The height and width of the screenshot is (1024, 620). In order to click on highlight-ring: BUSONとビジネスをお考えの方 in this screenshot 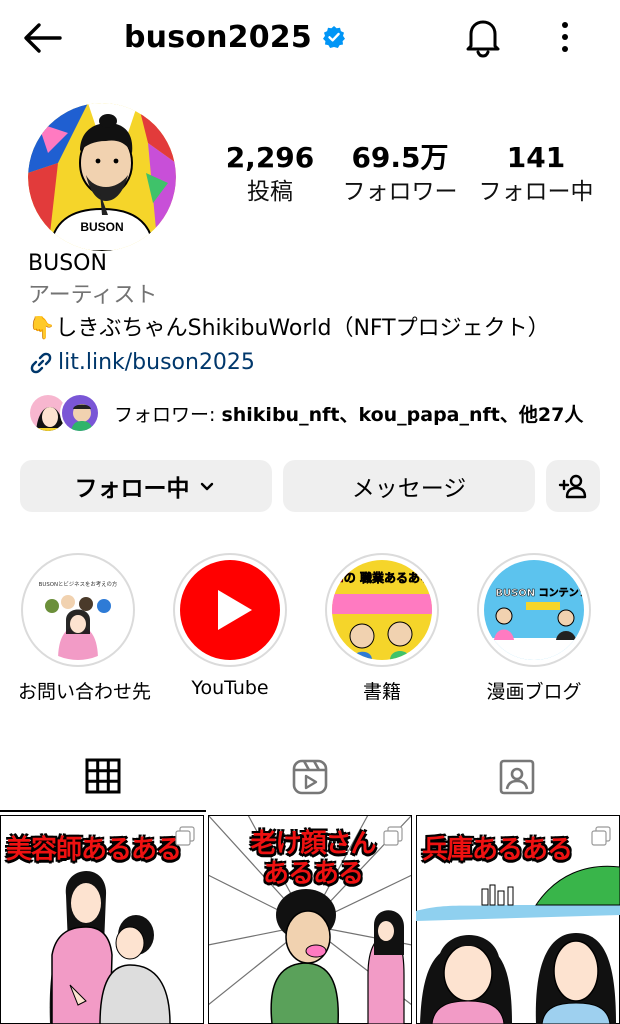, I will do `click(78, 610)`.